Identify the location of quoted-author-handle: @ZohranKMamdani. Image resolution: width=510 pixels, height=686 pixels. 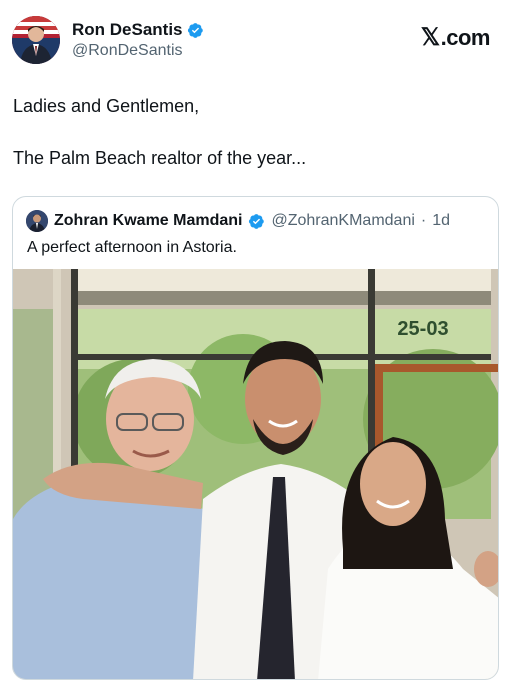
(342, 221).